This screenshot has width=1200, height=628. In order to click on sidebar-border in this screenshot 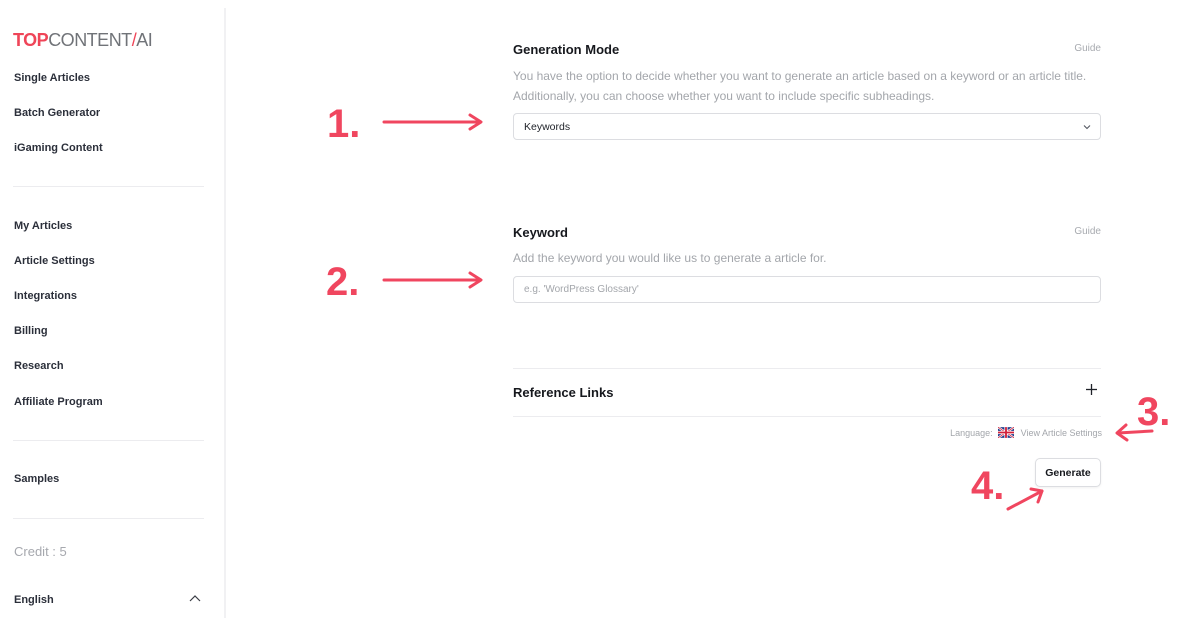, I will do `click(225, 313)`.